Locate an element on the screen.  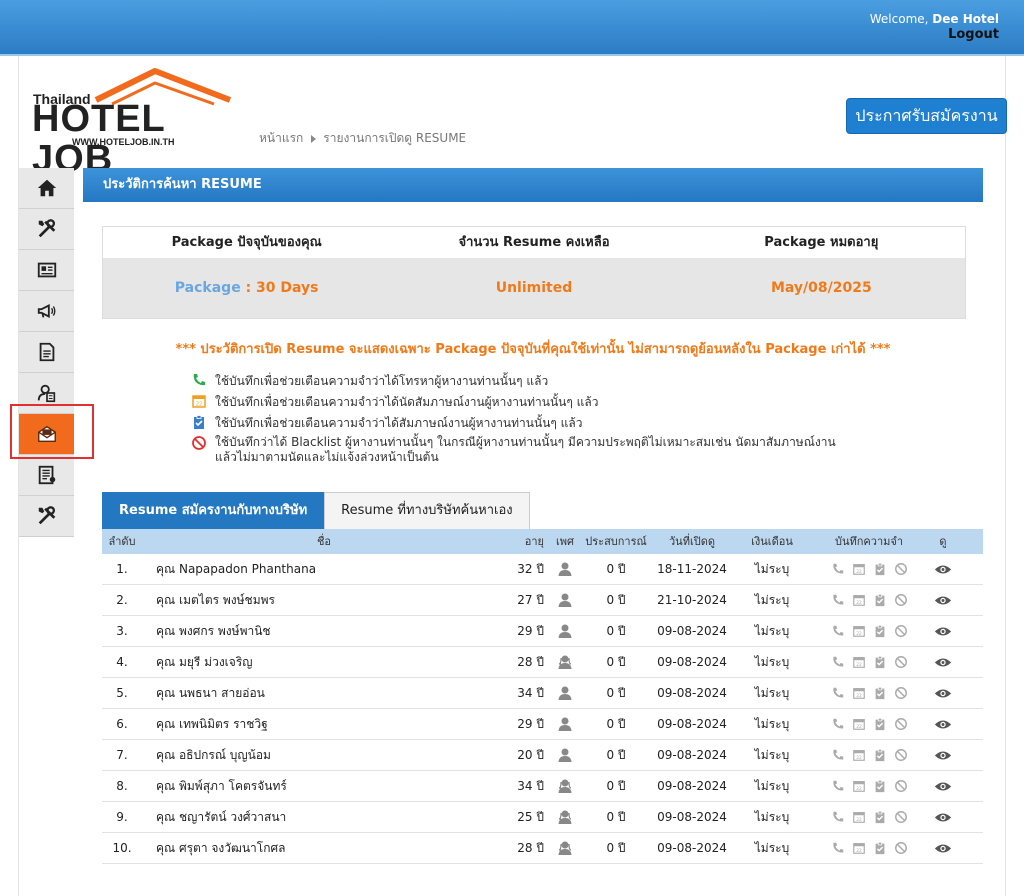
row-age: 28 ปี is located at coordinates (530, 662).